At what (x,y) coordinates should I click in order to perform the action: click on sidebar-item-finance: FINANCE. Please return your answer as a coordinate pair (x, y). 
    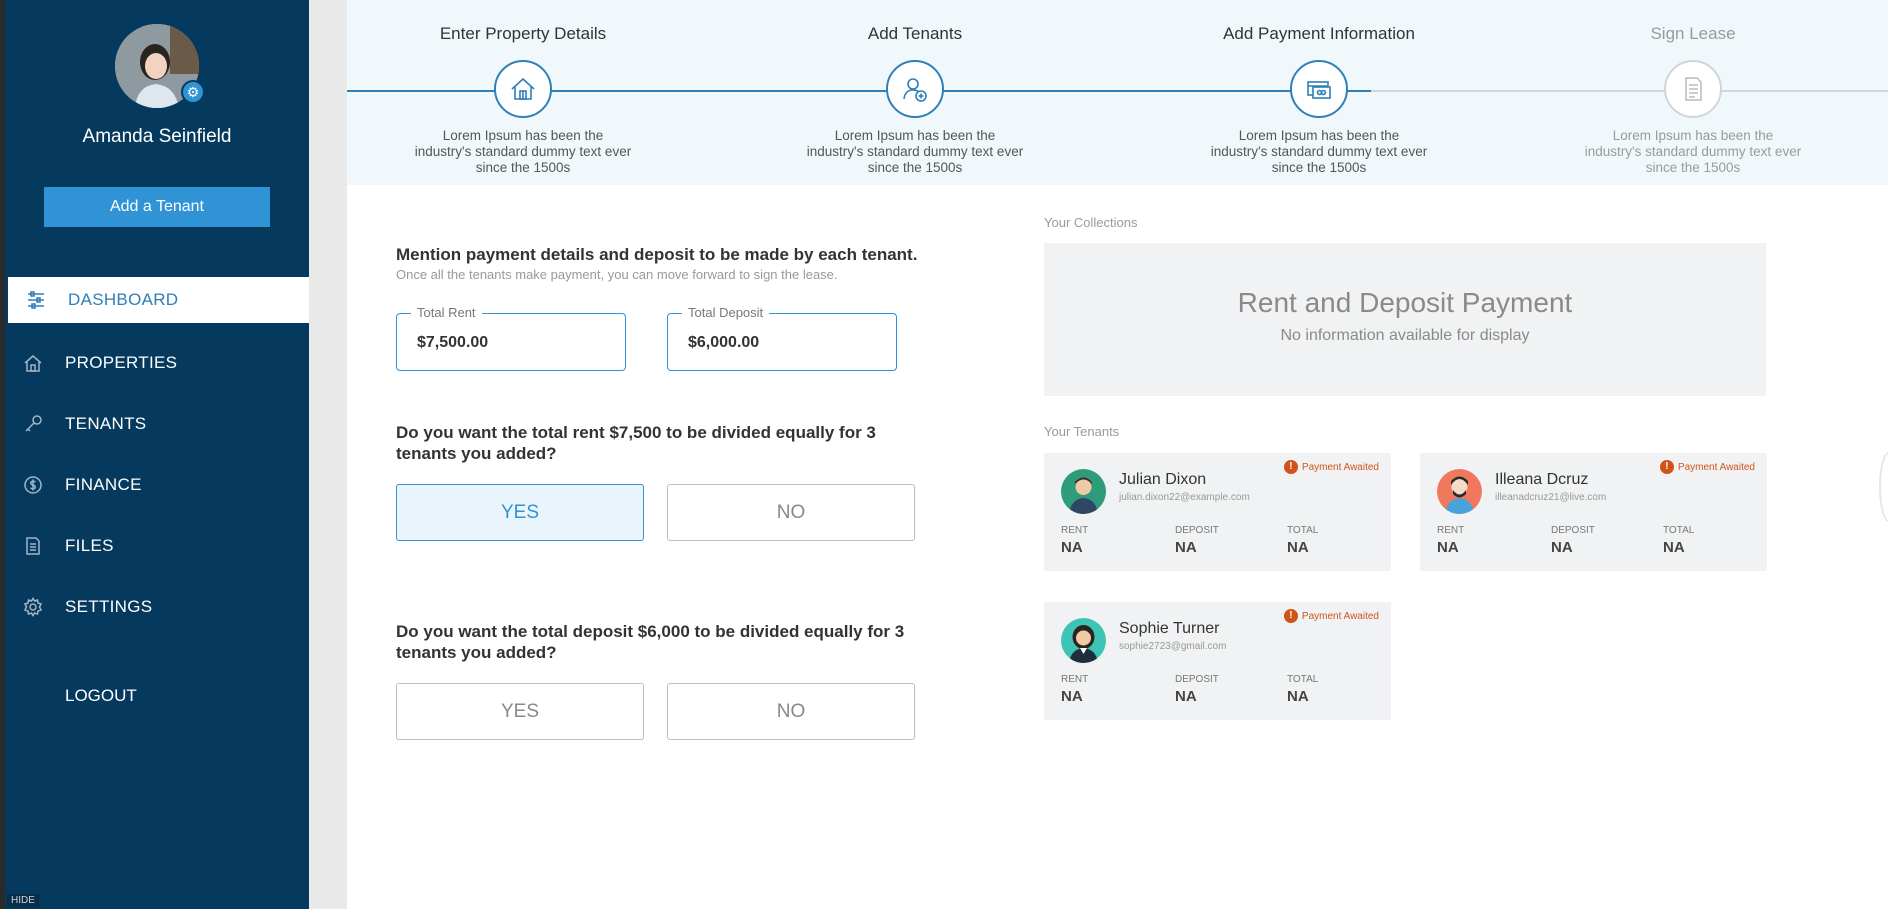
    Looking at the image, I should click on (157, 485).